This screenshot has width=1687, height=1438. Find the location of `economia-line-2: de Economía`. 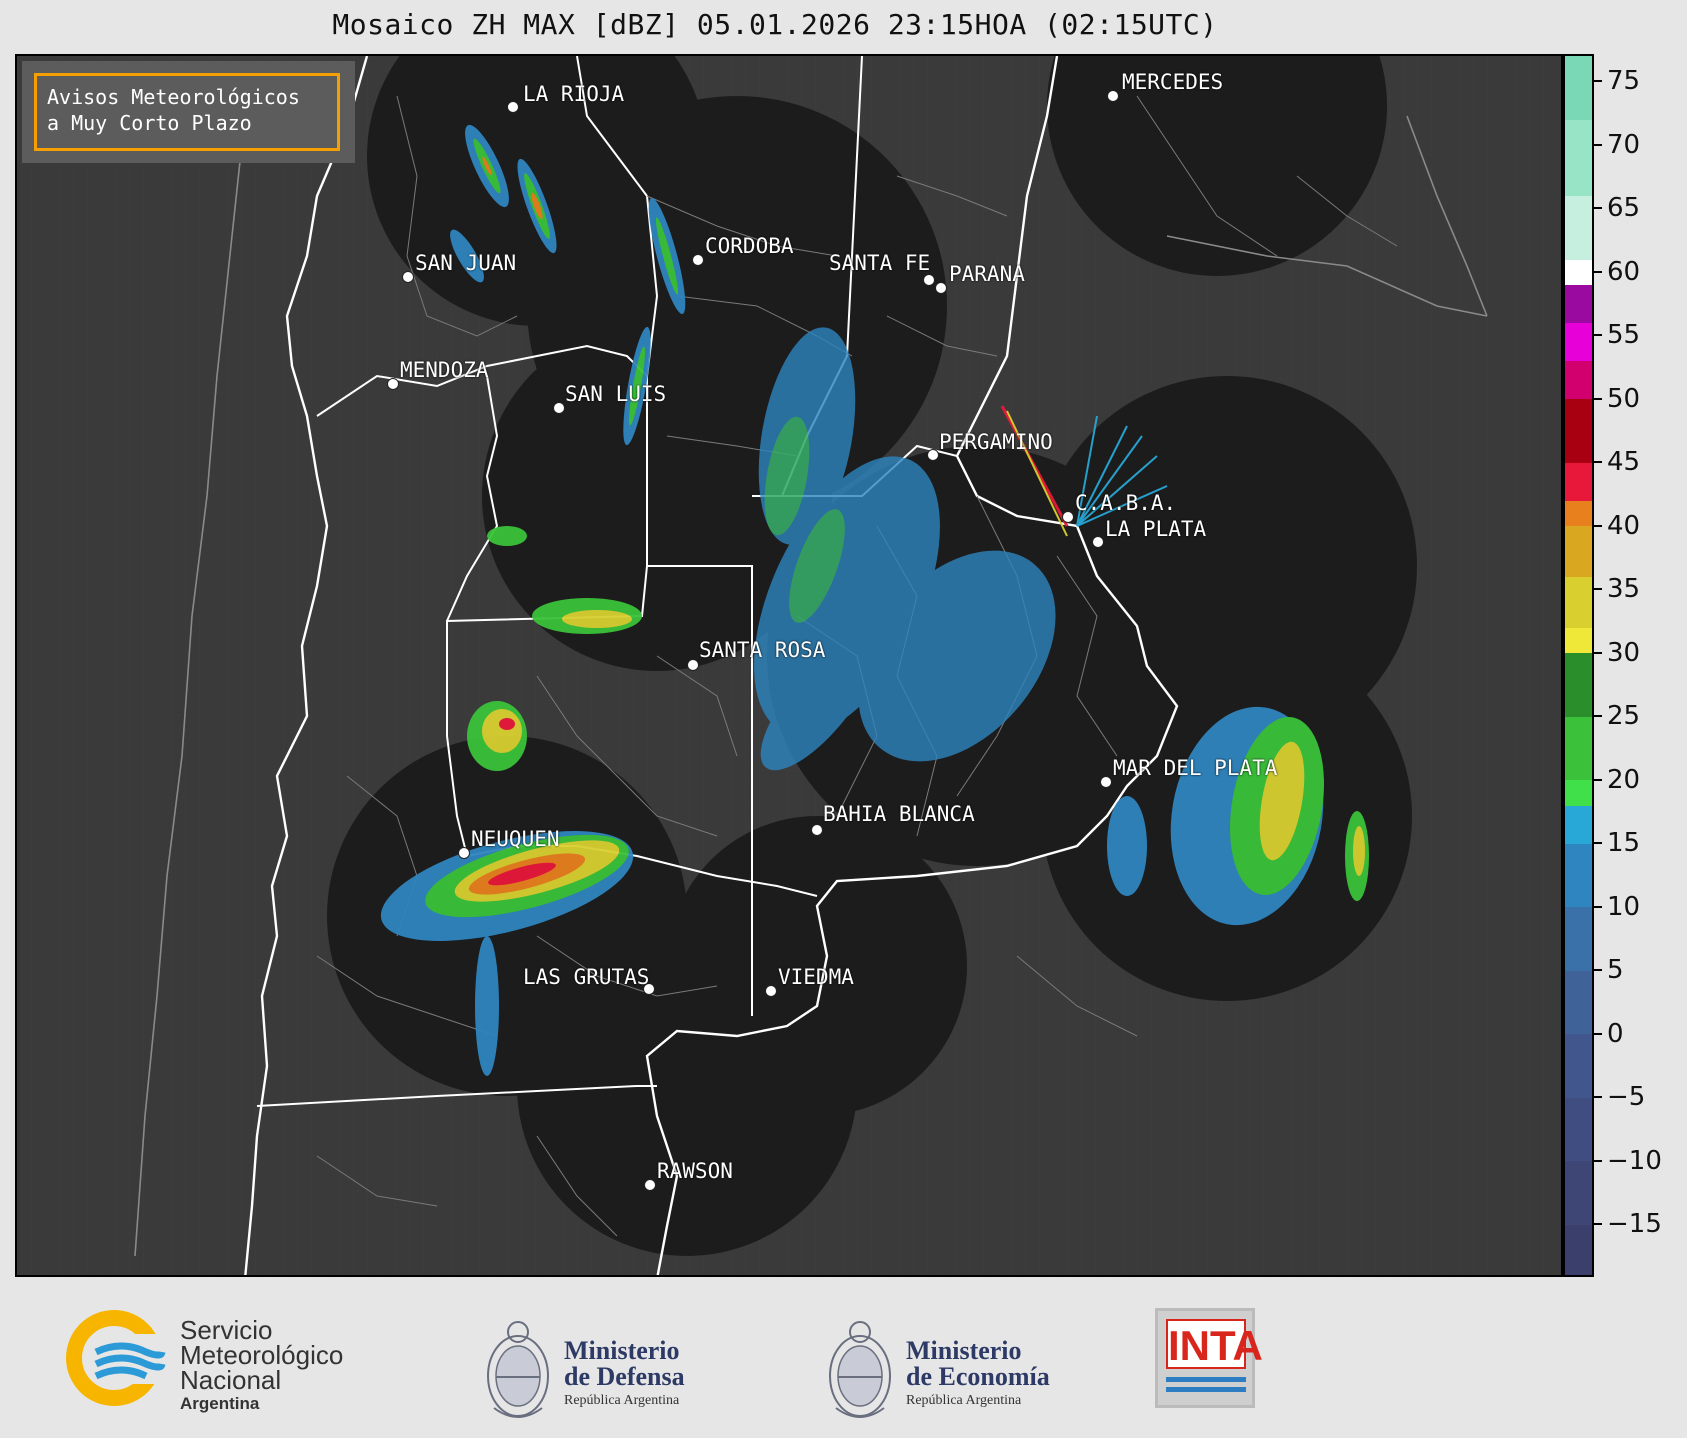

economia-line-2: de Economía is located at coordinates (978, 1376).